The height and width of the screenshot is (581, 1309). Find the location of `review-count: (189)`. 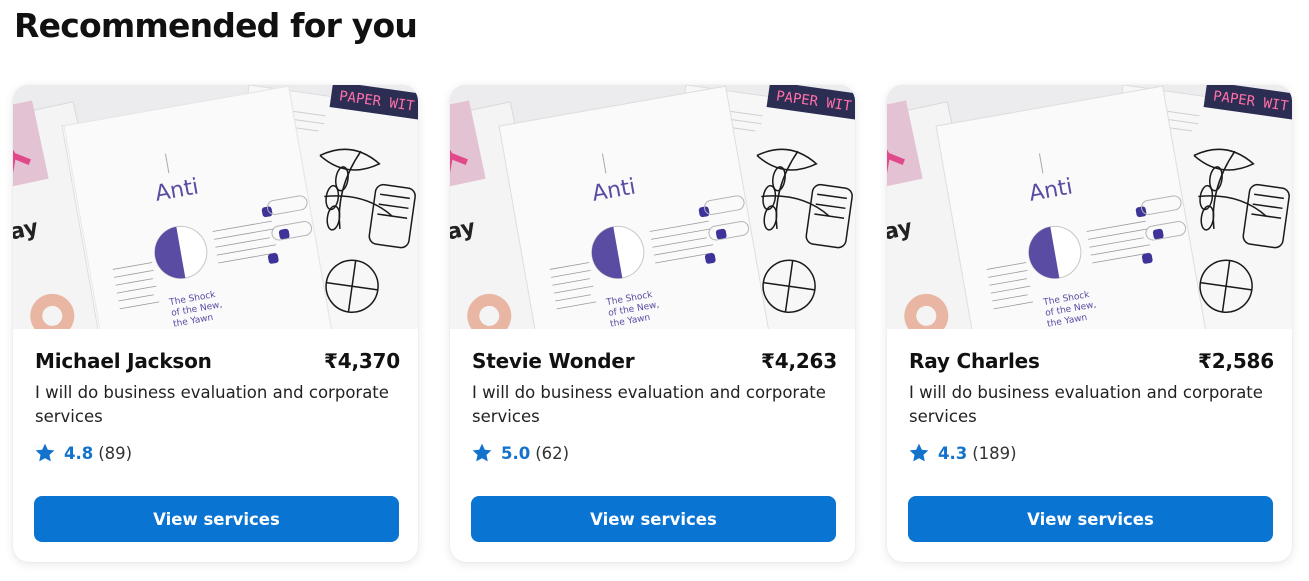

review-count: (189) is located at coordinates (994, 453).